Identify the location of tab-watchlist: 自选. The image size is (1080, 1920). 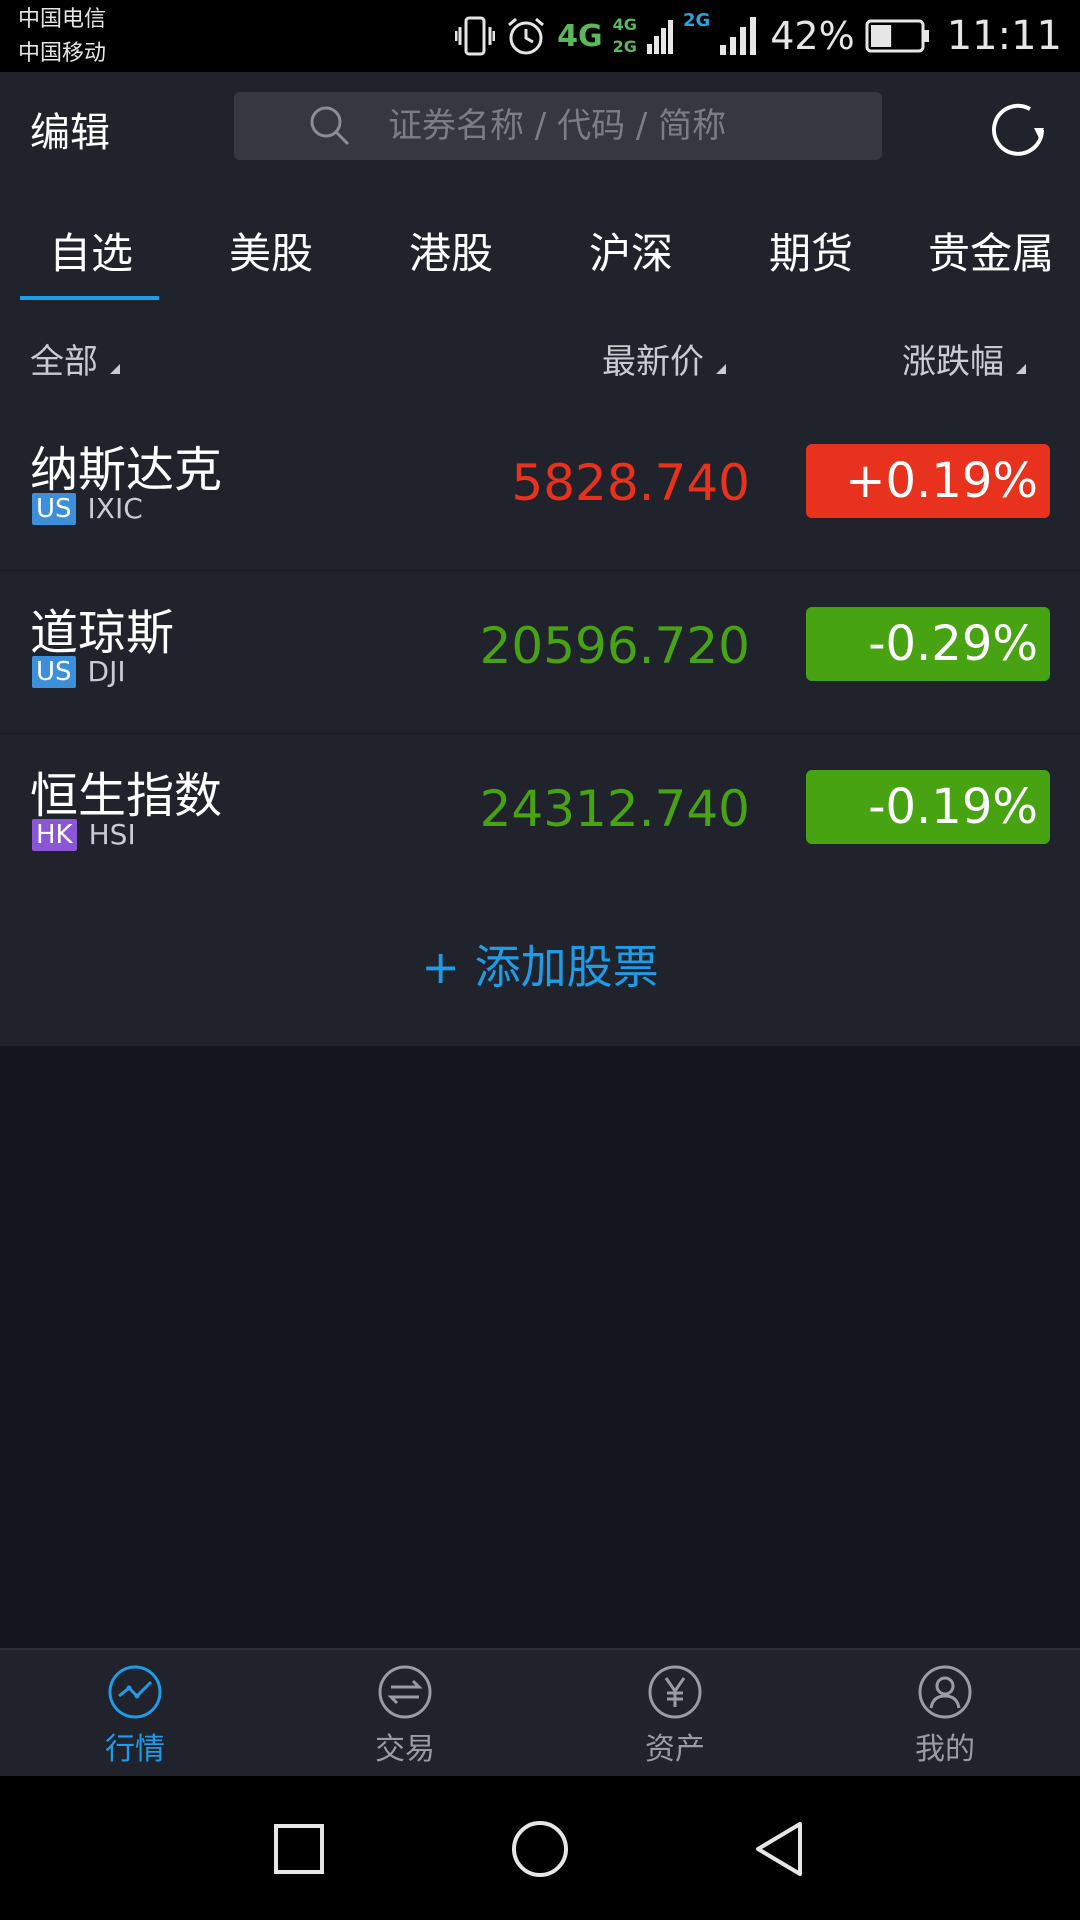
(91, 250).